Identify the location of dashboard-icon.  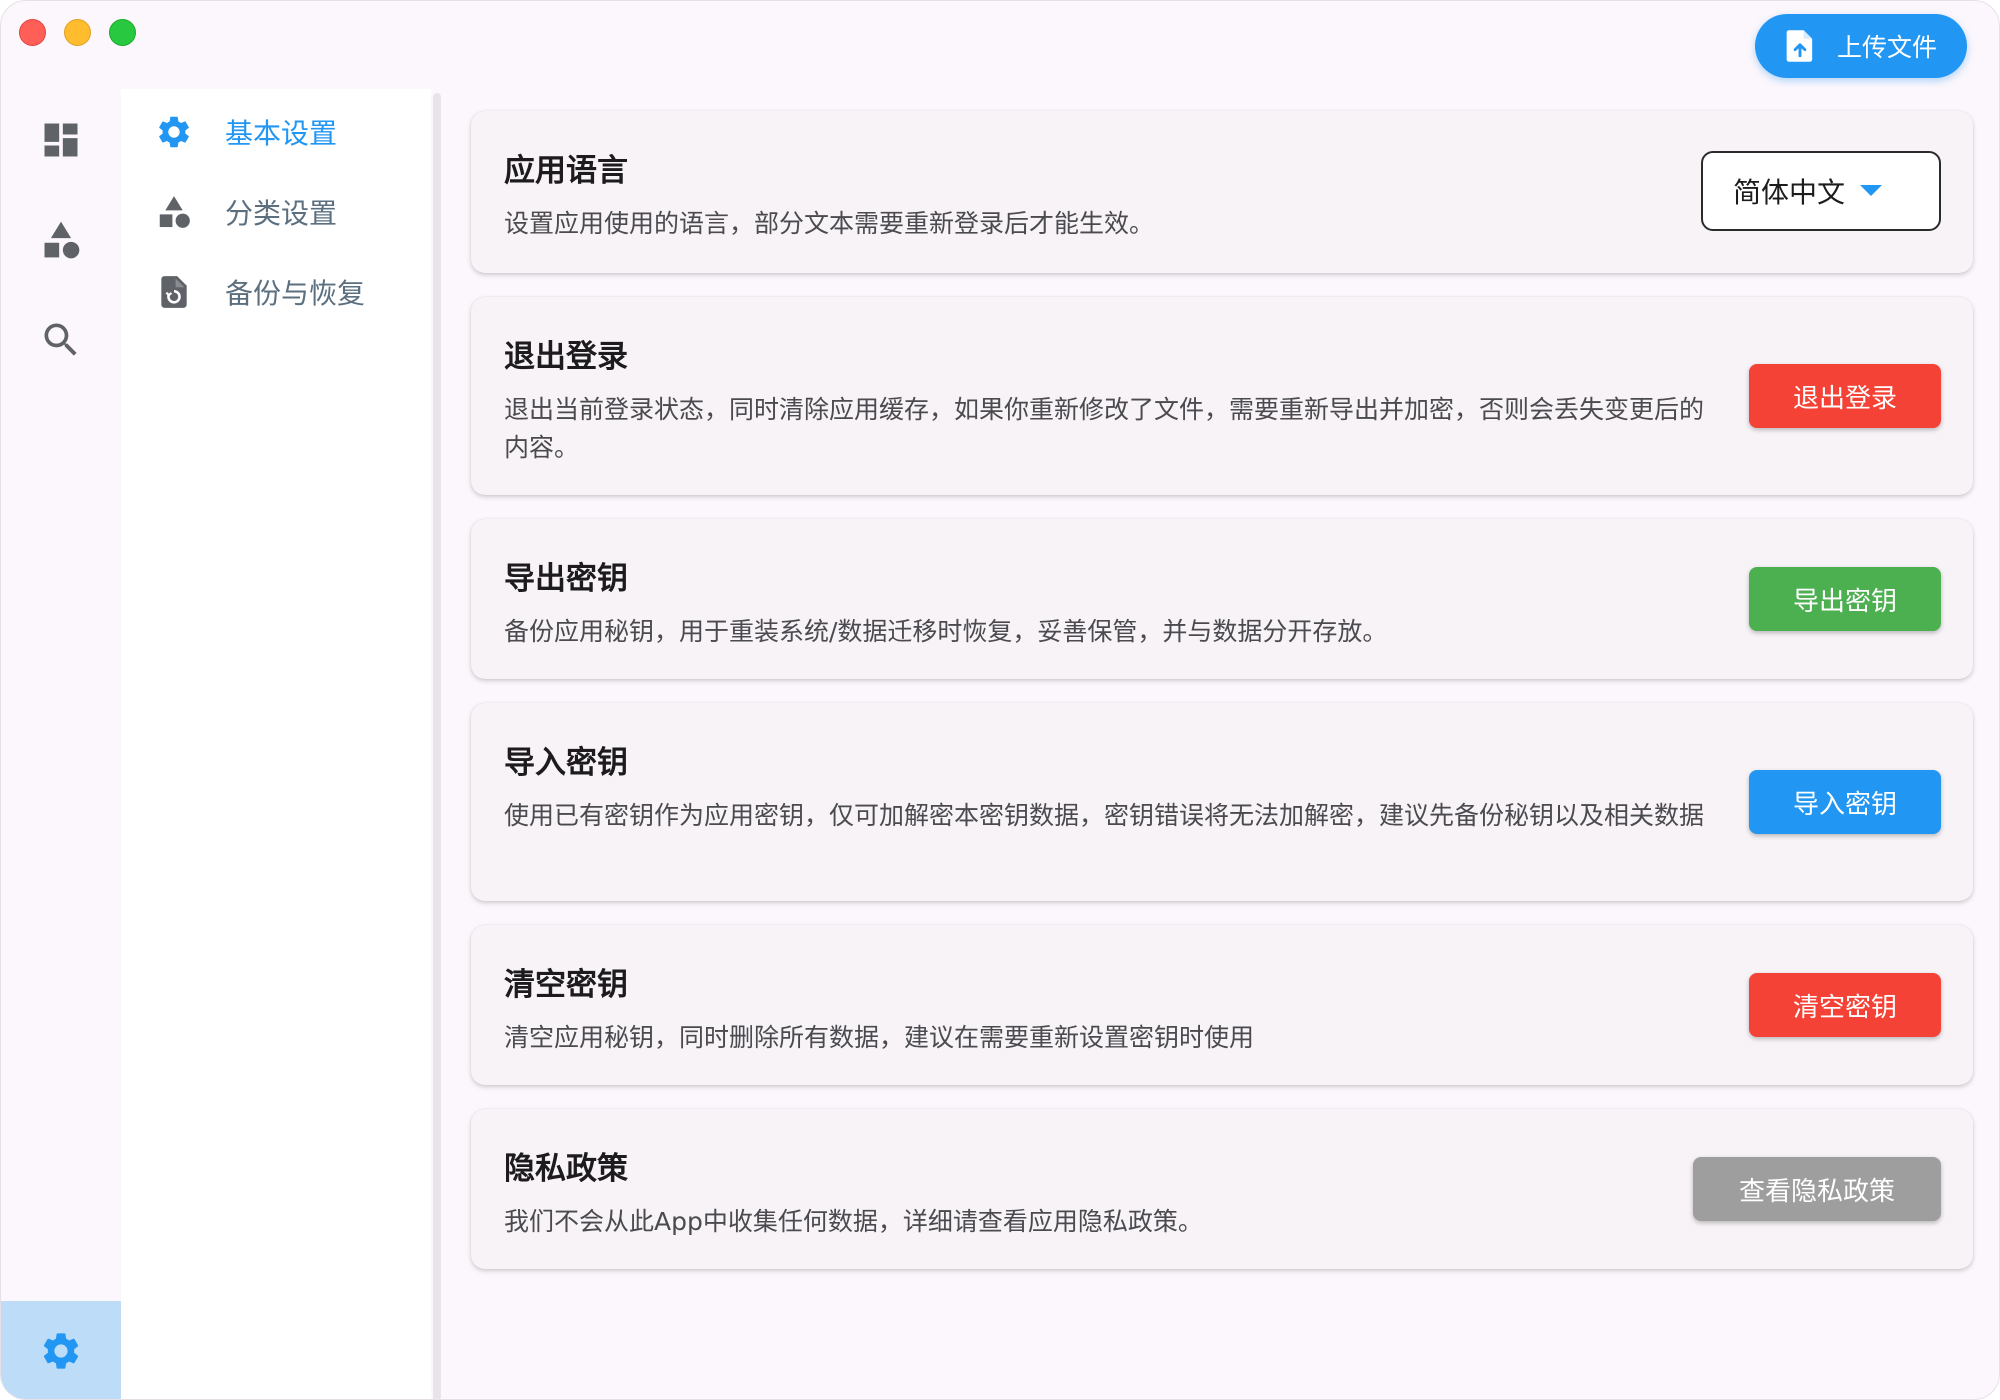
(61, 140).